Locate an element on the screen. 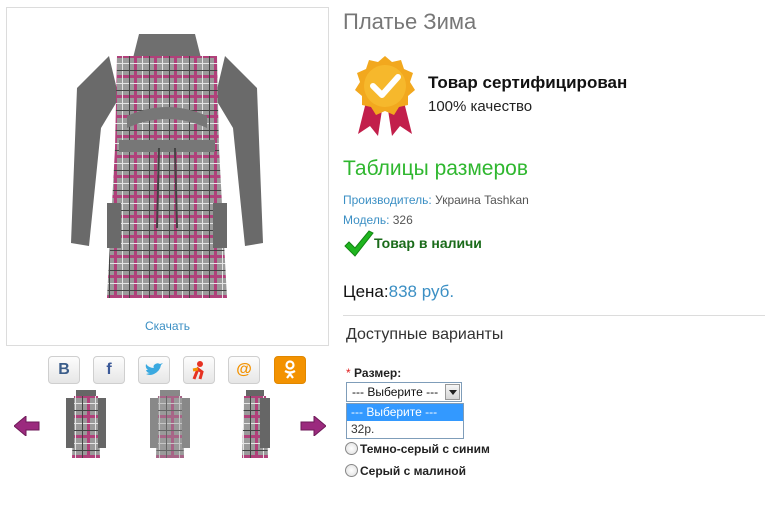 This screenshot has width=767, height=529. size-option: --- Выберите --- is located at coordinates (405, 412).